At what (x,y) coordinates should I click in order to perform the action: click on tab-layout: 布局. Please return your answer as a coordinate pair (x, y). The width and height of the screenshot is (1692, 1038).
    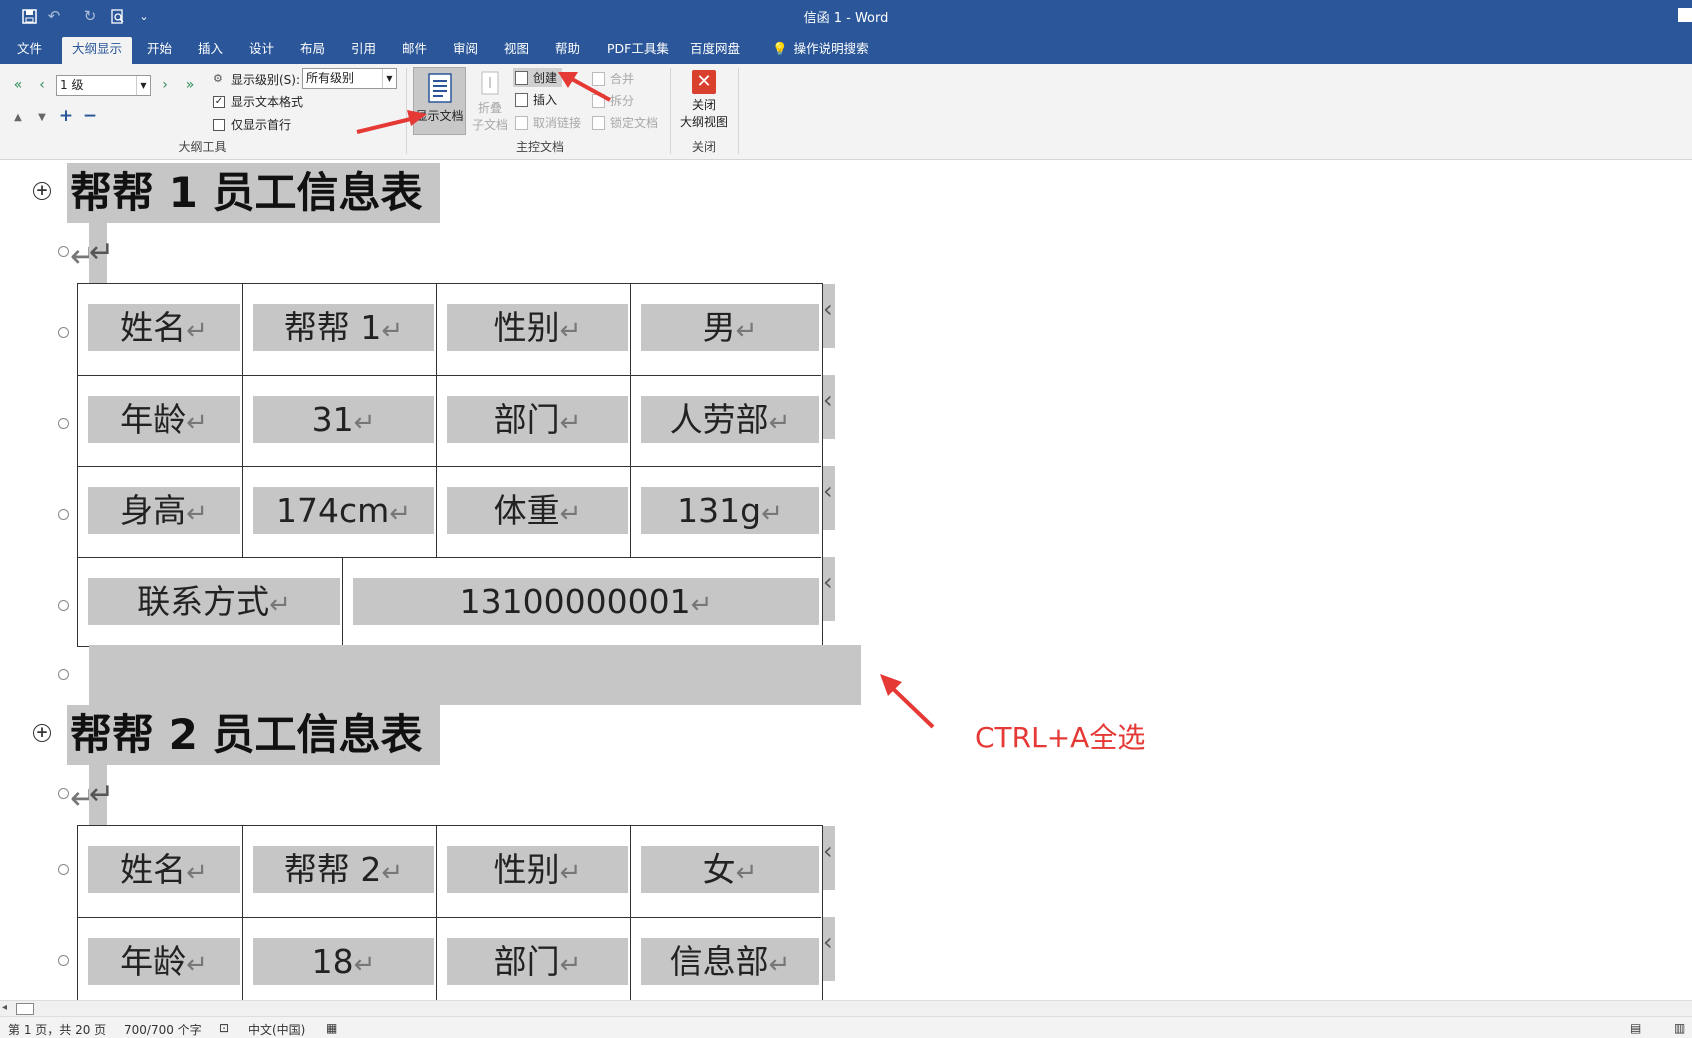
    Looking at the image, I should click on (312, 50).